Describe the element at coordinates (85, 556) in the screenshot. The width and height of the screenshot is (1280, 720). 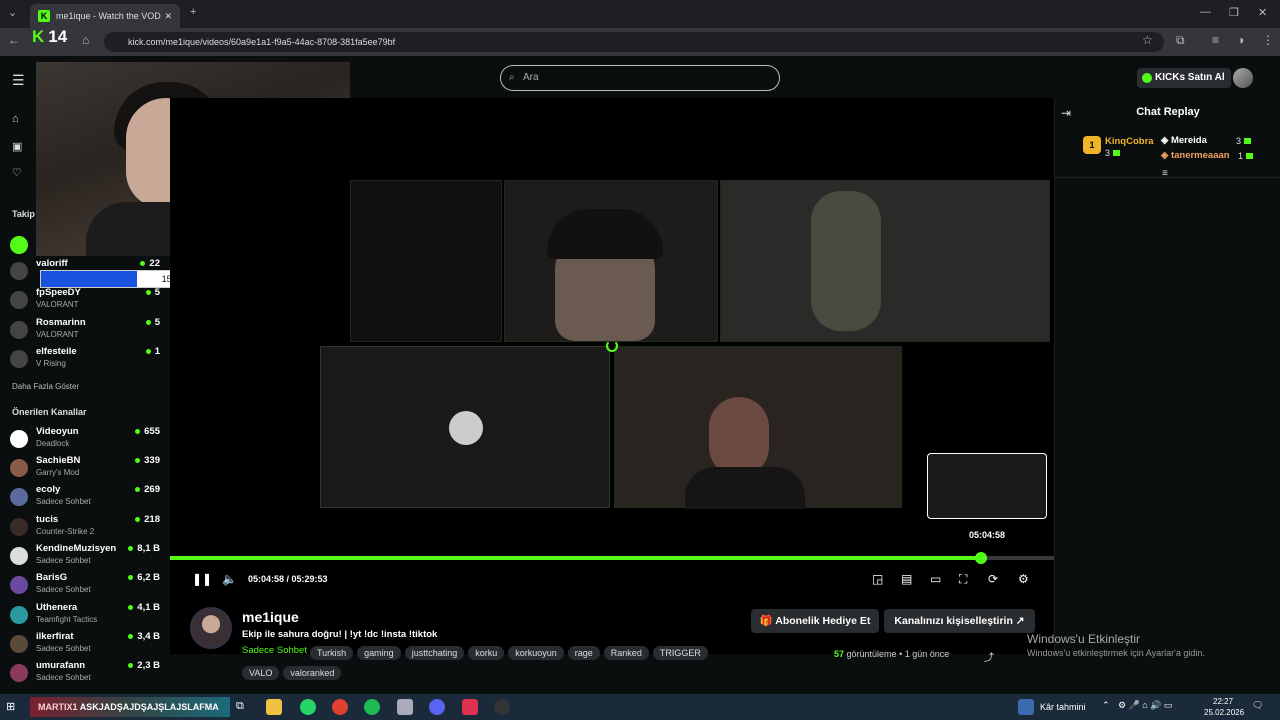
I see `sidebar-channel: KendineMuzisyen Sadece Sohbet 8,1 B` at that location.